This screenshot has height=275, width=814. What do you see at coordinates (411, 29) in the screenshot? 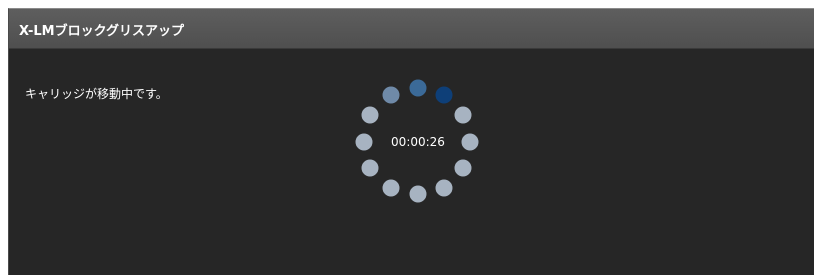
I see `title-bar: X-LMブロックグリスアップ` at bounding box center [411, 29].